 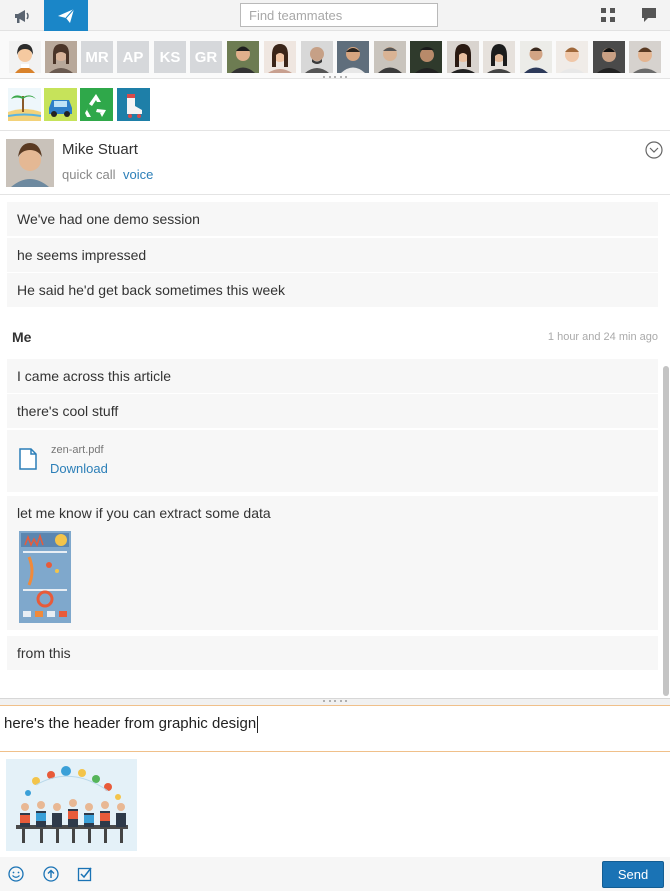 I want to click on message-input: here's the header from graphic design, so click(x=335, y=729).